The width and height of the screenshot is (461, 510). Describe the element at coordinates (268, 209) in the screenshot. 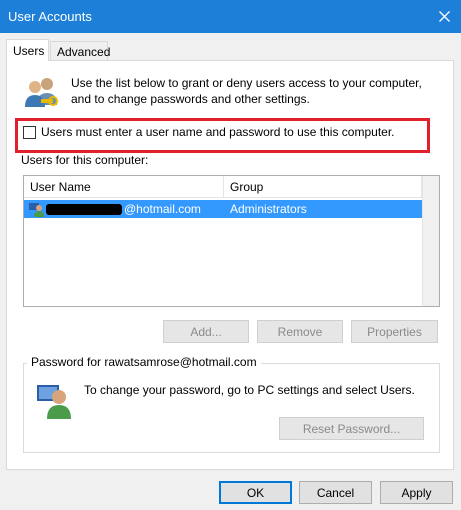

I see `group-cell: Administrators` at that location.